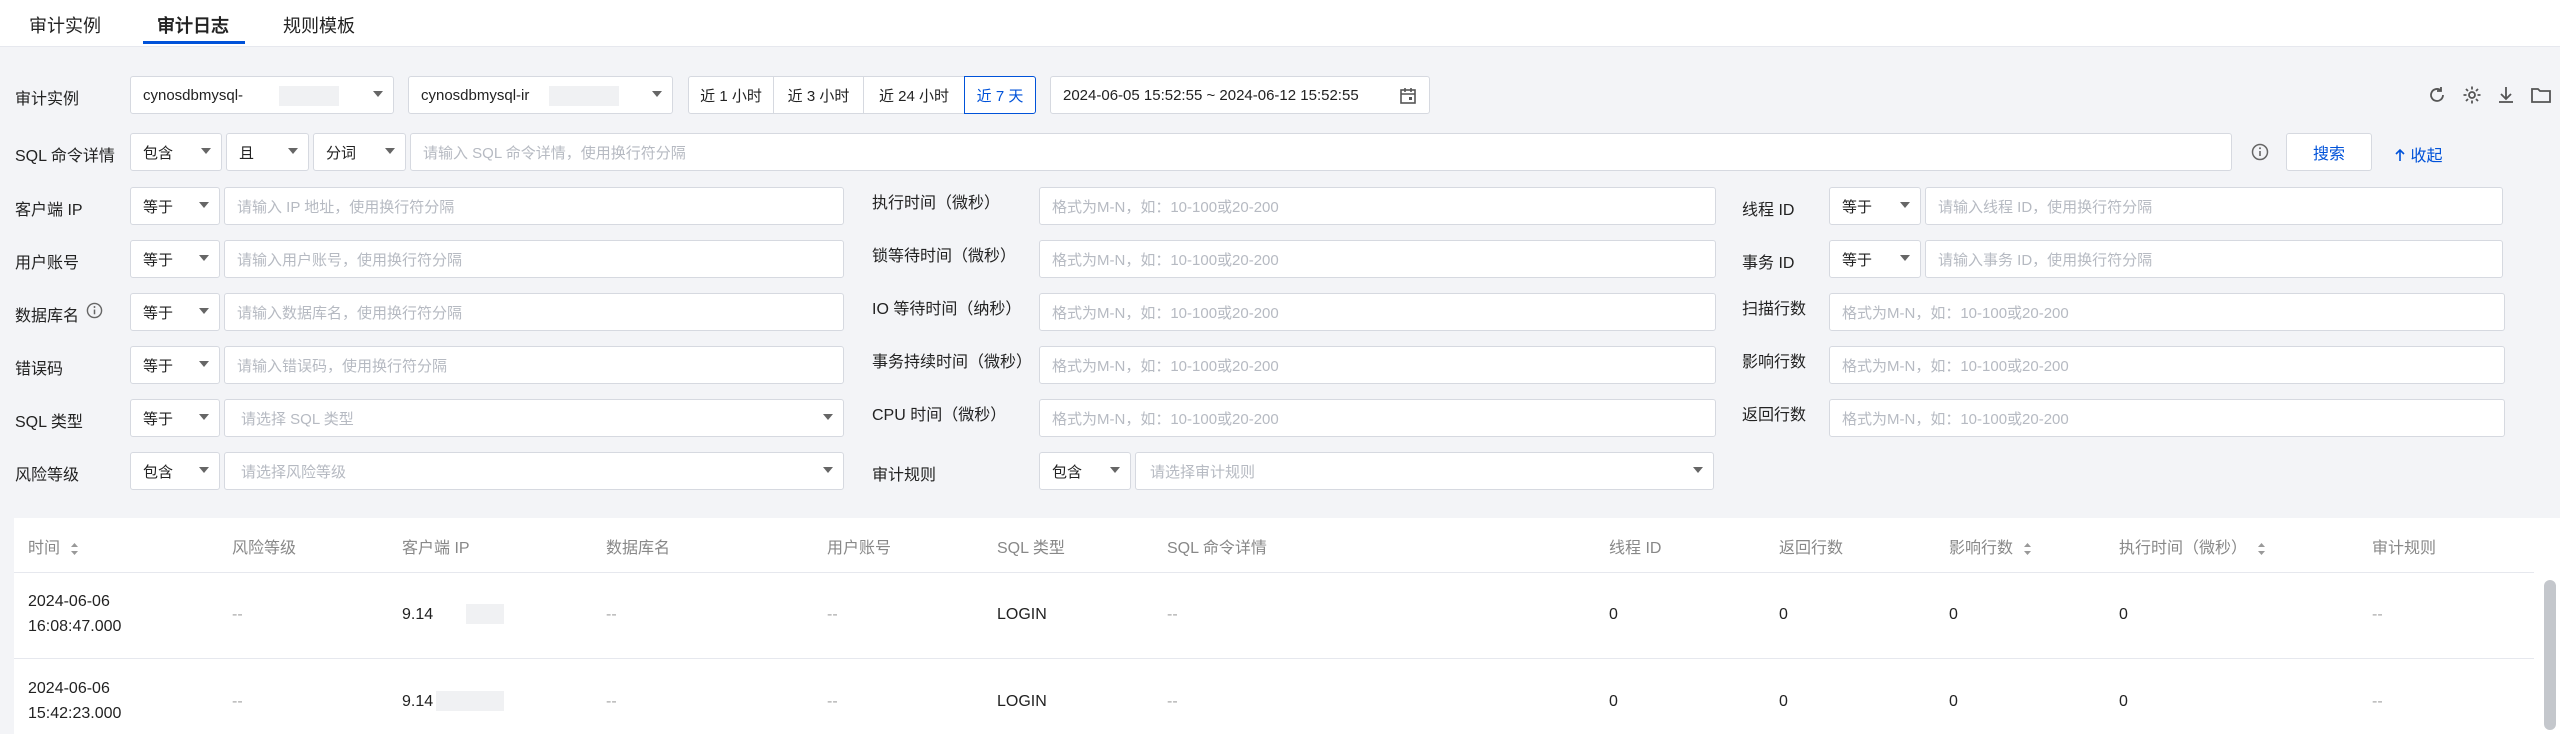 This screenshot has height=734, width=2560. What do you see at coordinates (175, 365) in the screenshot?
I see `error-code-op-select: 等于` at bounding box center [175, 365].